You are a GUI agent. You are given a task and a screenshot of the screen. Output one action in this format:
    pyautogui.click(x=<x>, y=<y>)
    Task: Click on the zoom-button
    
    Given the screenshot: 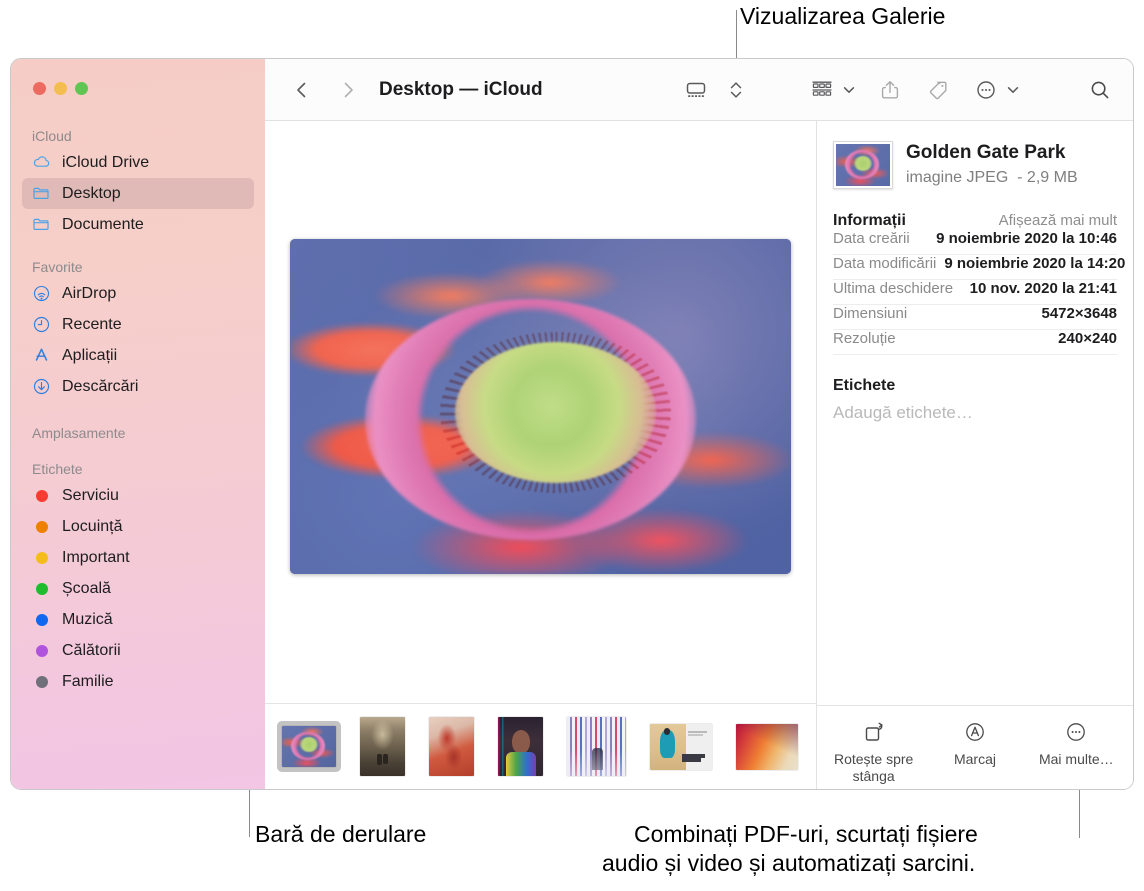 What is the action you would take?
    pyautogui.click(x=81, y=88)
    